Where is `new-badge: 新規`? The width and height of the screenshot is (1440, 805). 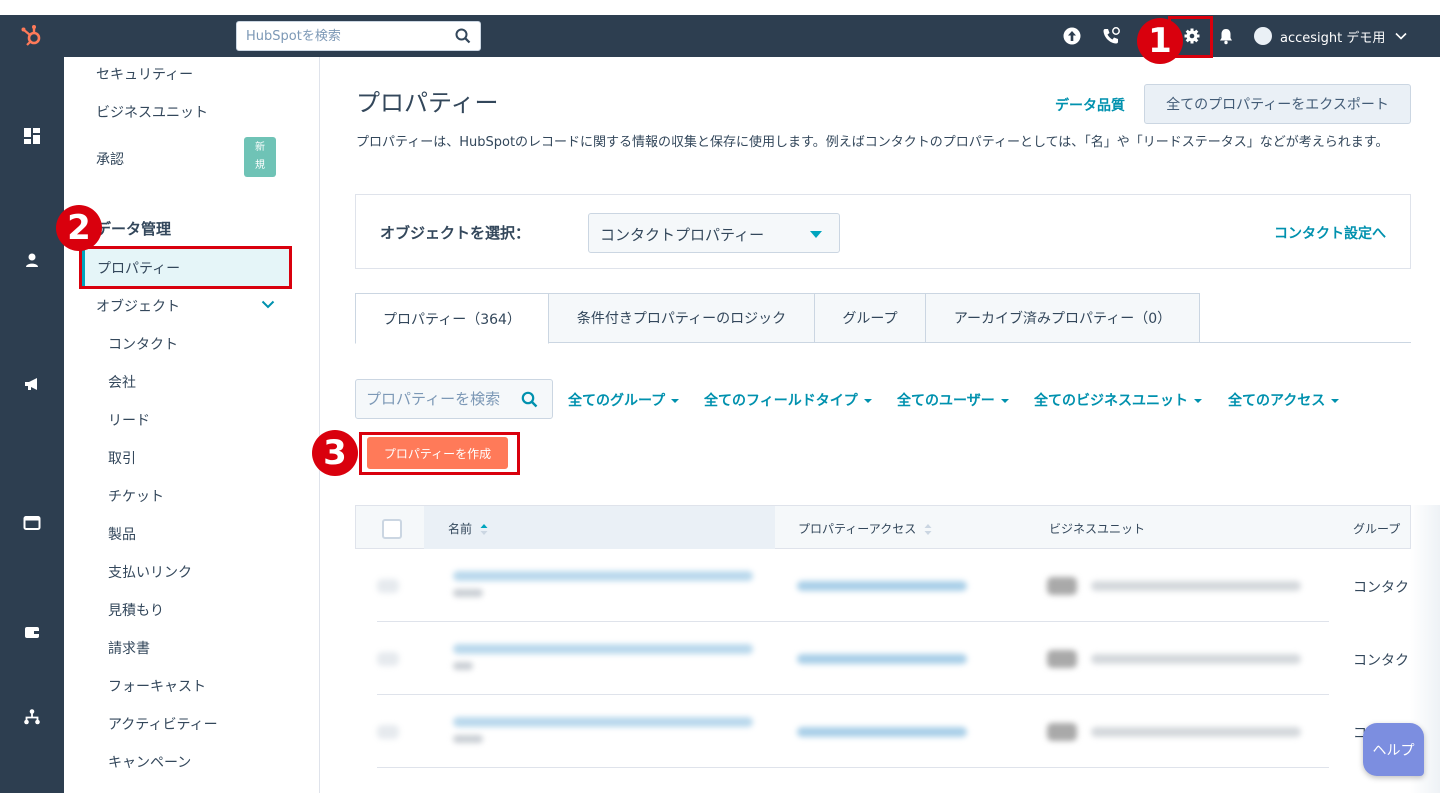 new-badge: 新規 is located at coordinates (260, 157).